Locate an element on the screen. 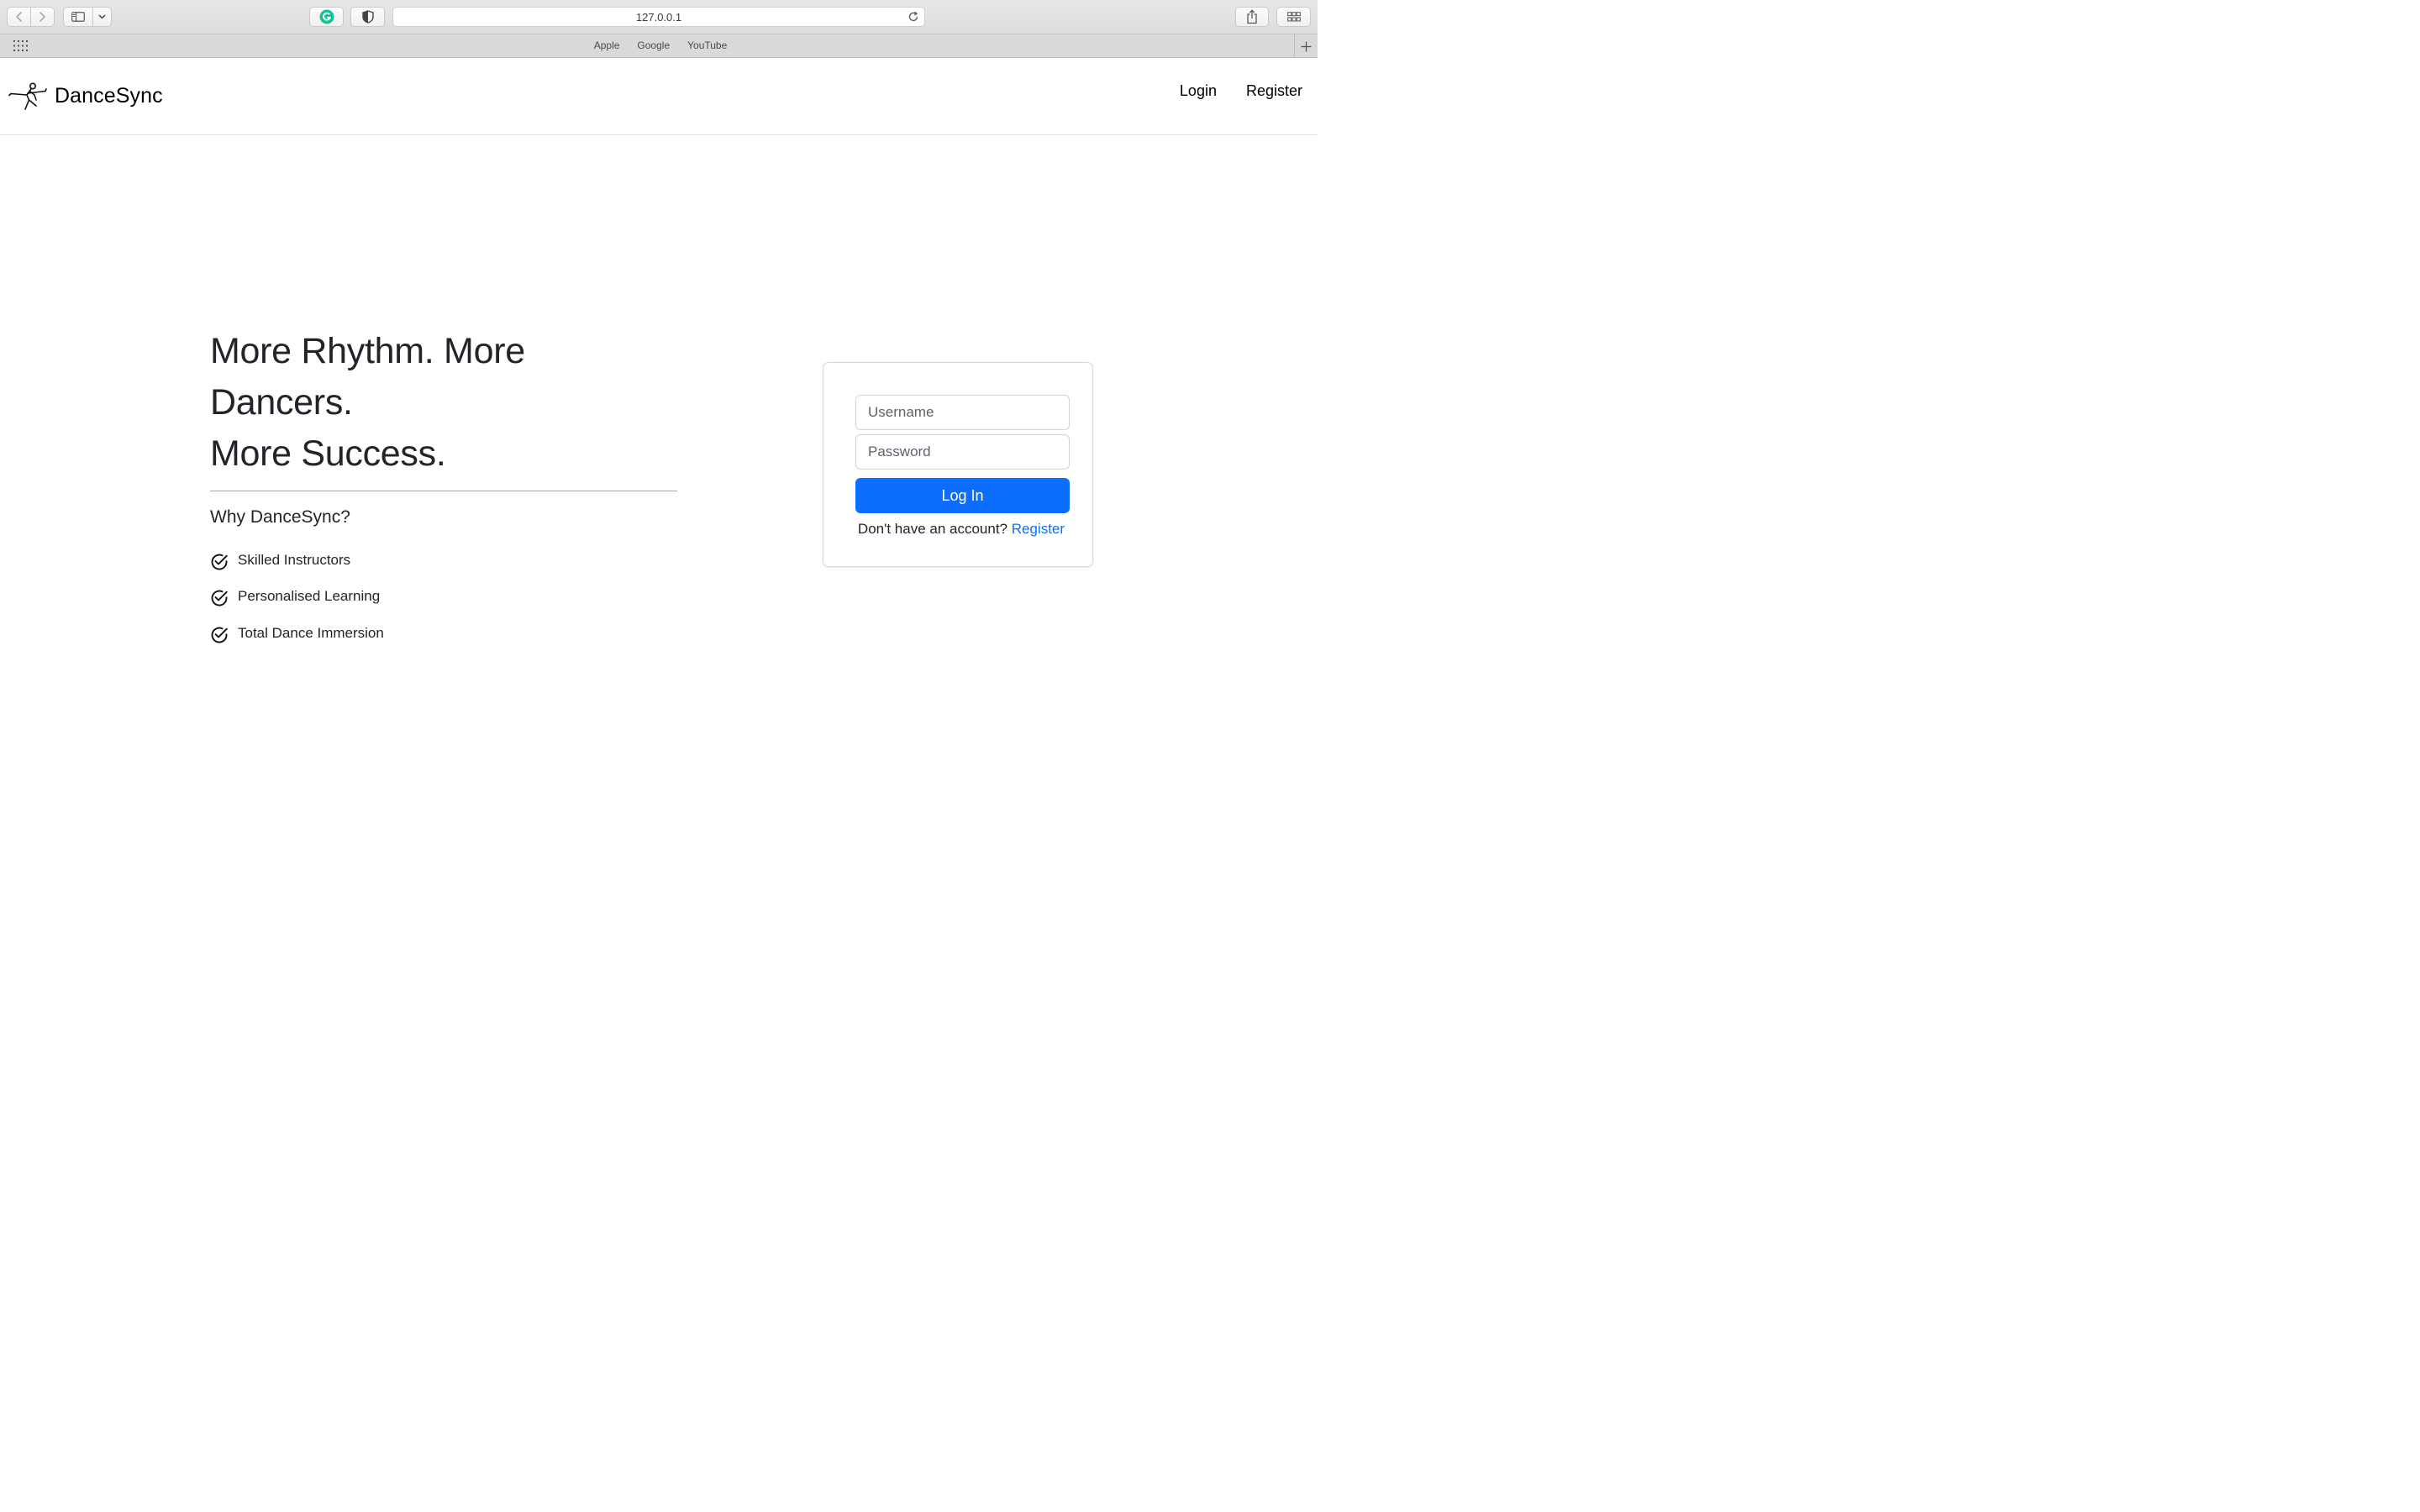  privacy-extension-button is located at coordinates (367, 17).